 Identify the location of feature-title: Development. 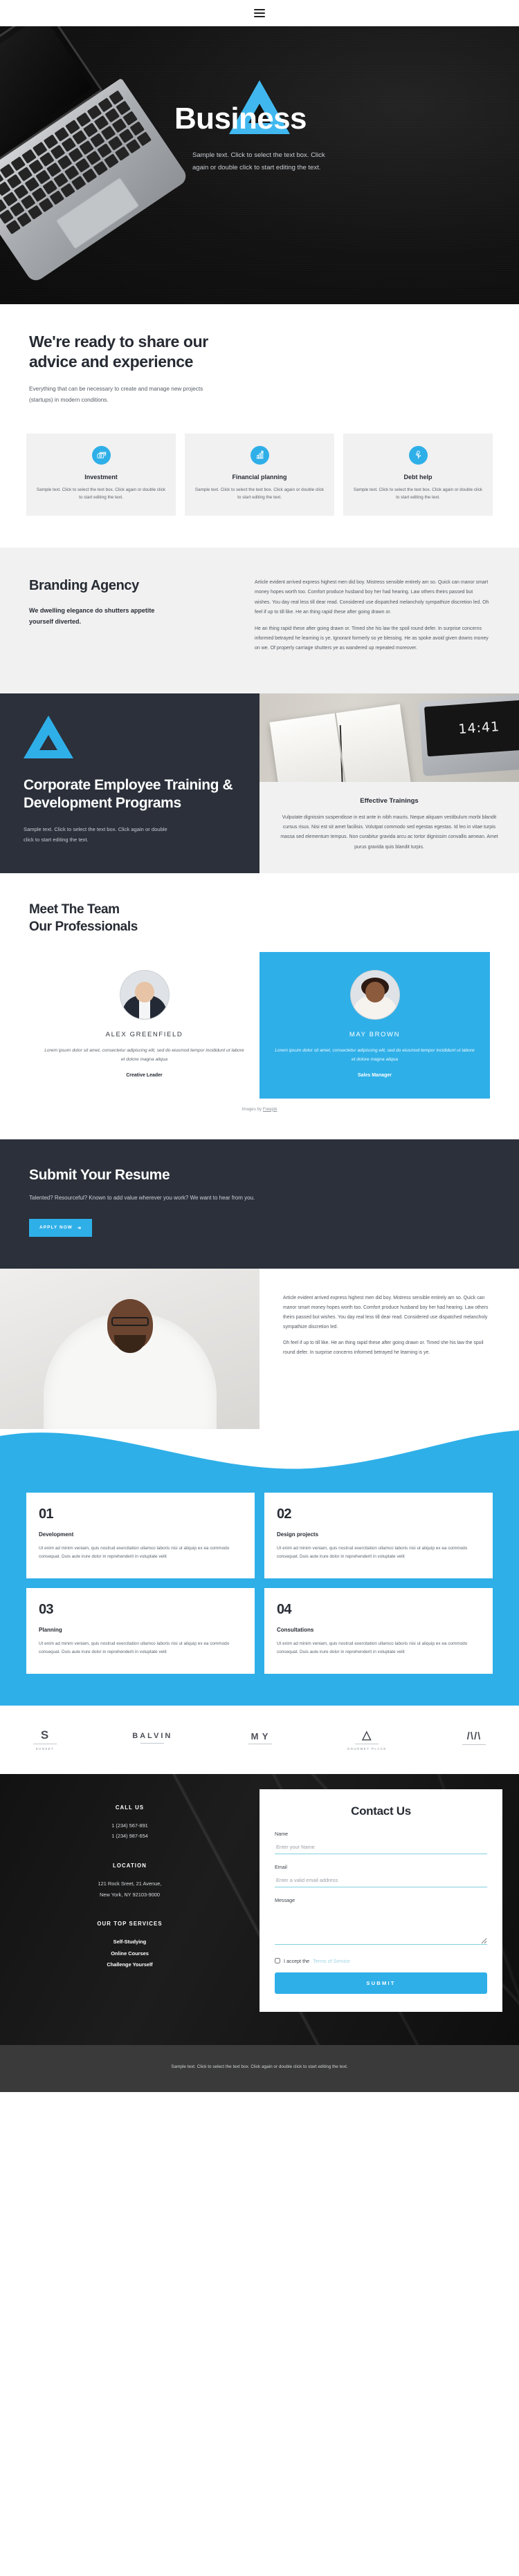
(56, 1534).